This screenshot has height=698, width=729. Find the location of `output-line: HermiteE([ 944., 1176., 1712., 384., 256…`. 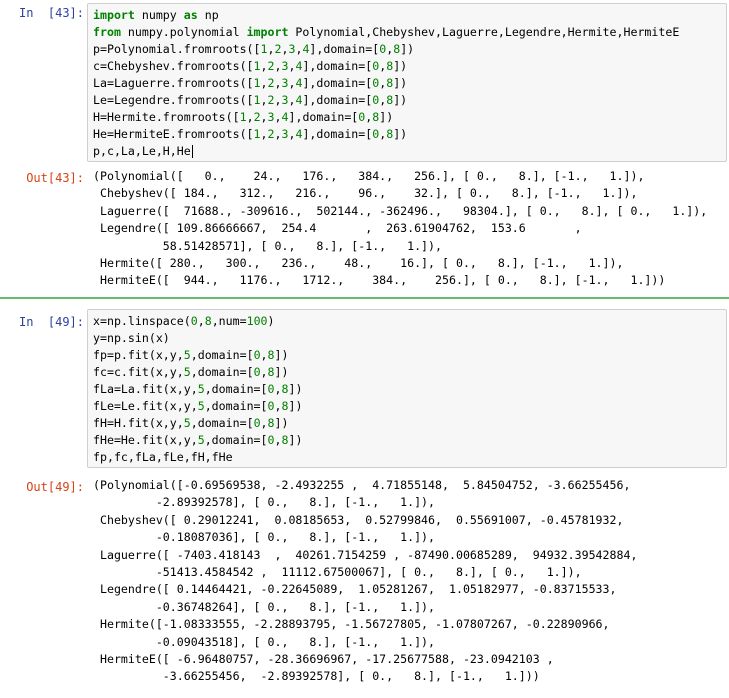

output-line: HermiteE([ 944., 1176., 1712., 384., 256… is located at coordinates (379, 280).